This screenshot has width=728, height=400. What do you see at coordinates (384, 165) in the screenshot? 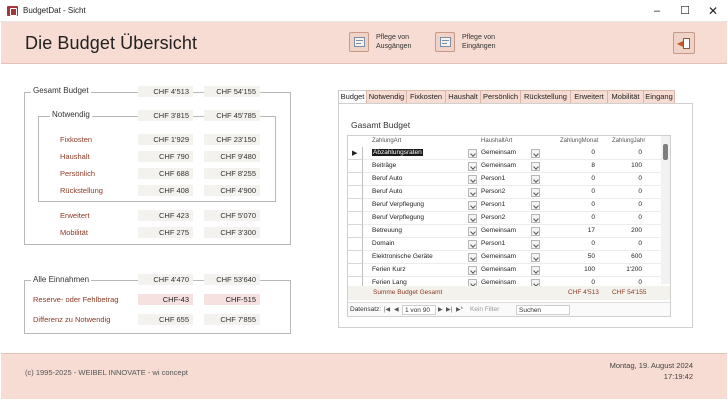
I see `cell-zahlungart: Beiträge` at bounding box center [384, 165].